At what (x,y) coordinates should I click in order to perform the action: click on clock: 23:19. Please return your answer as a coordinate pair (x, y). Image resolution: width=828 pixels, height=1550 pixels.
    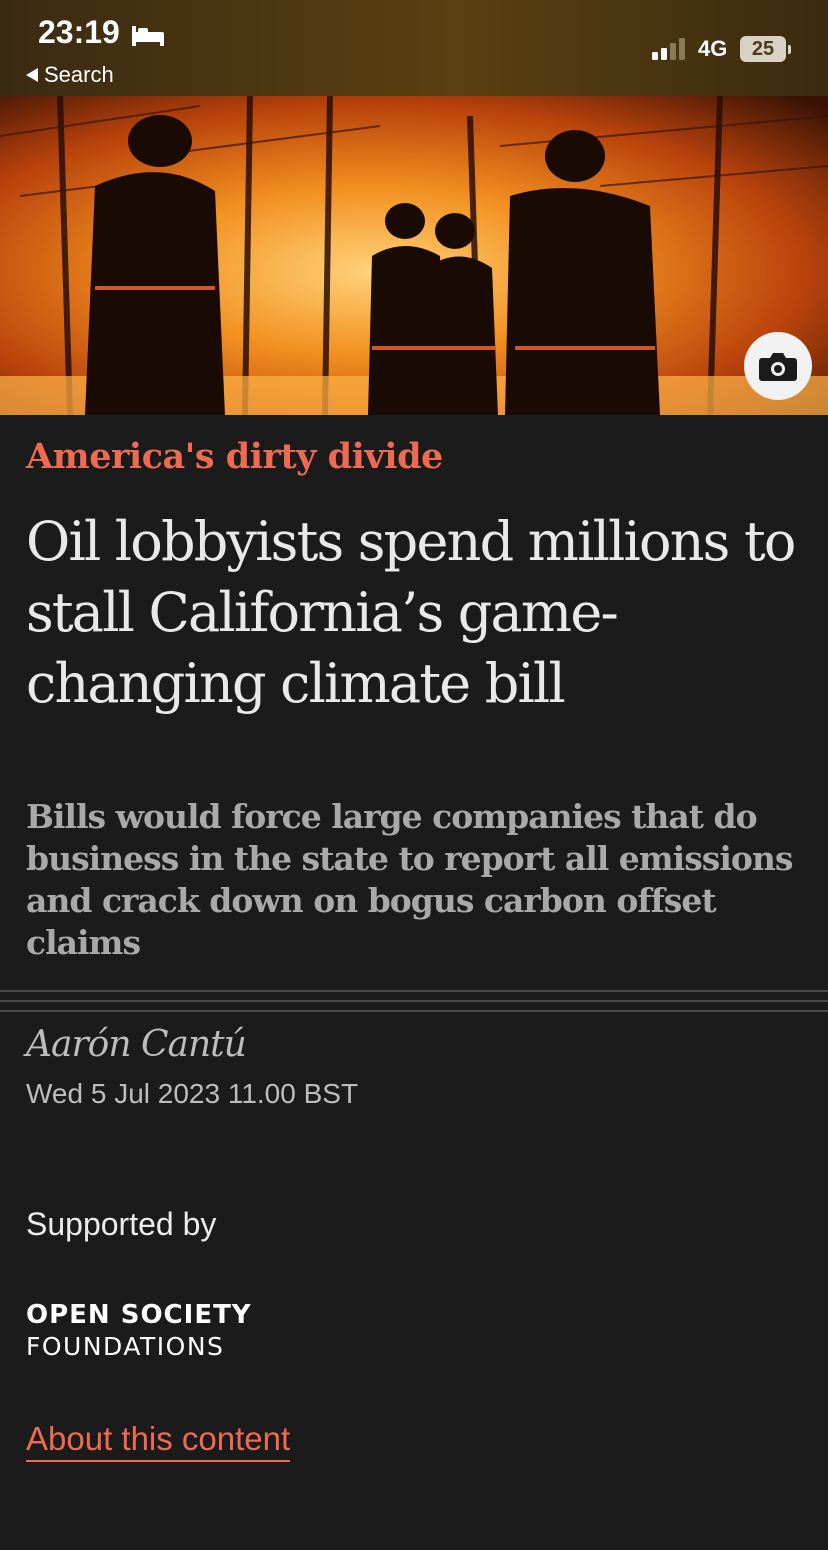
    Looking at the image, I should click on (79, 32).